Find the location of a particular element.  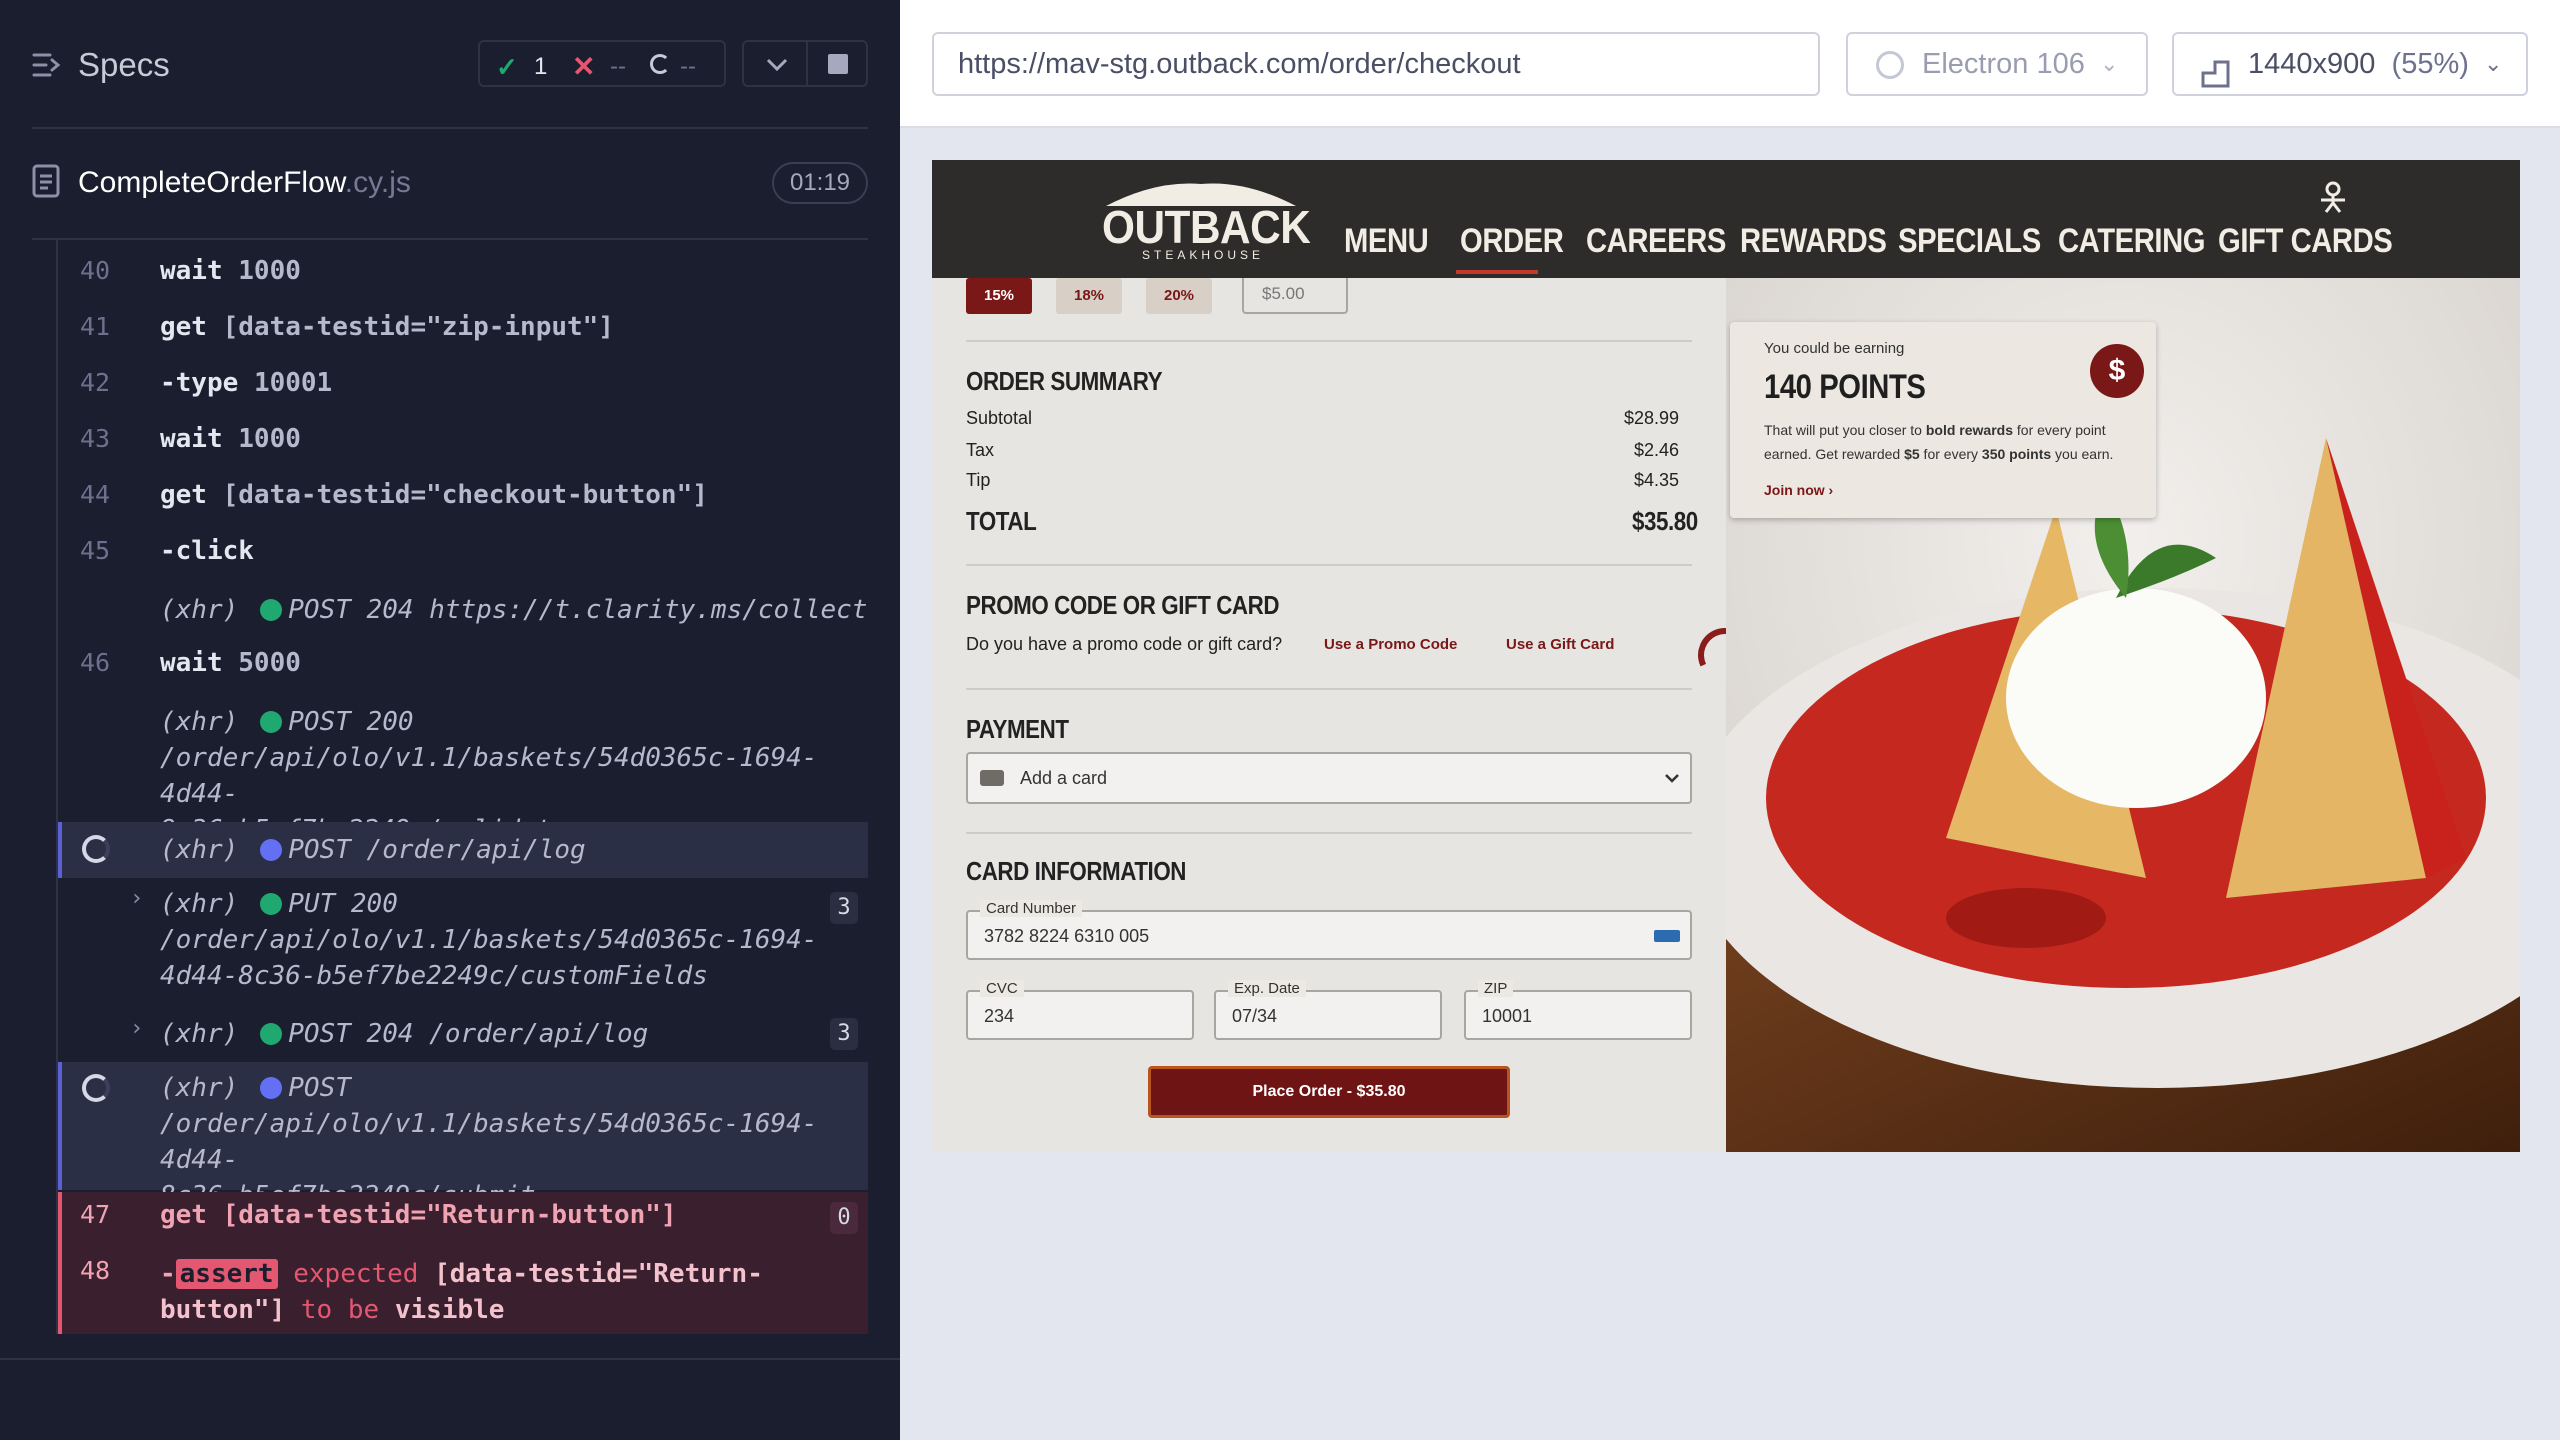

ruler-icon is located at coordinates (2216, 69).